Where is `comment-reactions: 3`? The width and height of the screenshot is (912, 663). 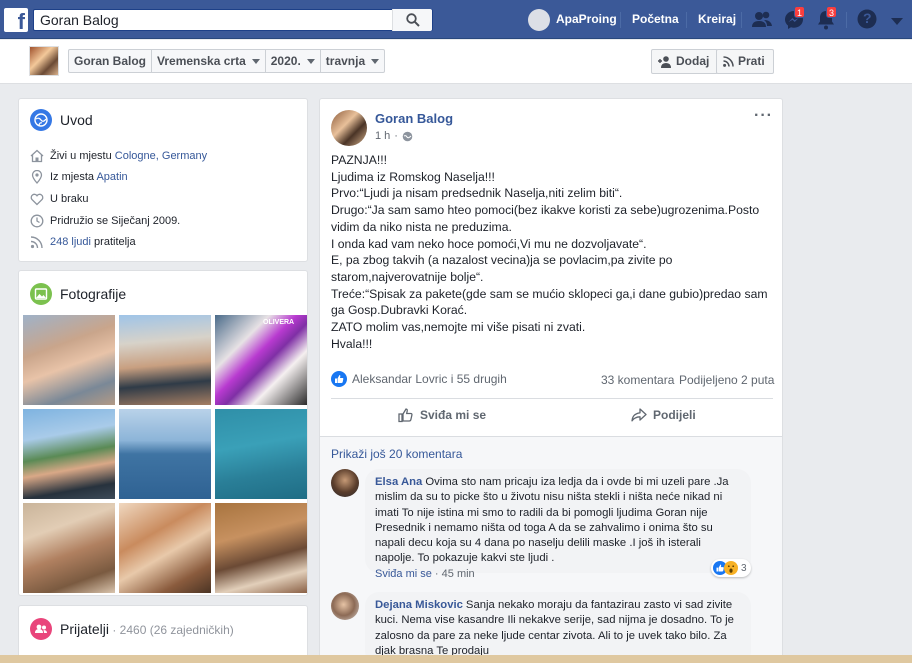 comment-reactions: 3 is located at coordinates (731, 568).